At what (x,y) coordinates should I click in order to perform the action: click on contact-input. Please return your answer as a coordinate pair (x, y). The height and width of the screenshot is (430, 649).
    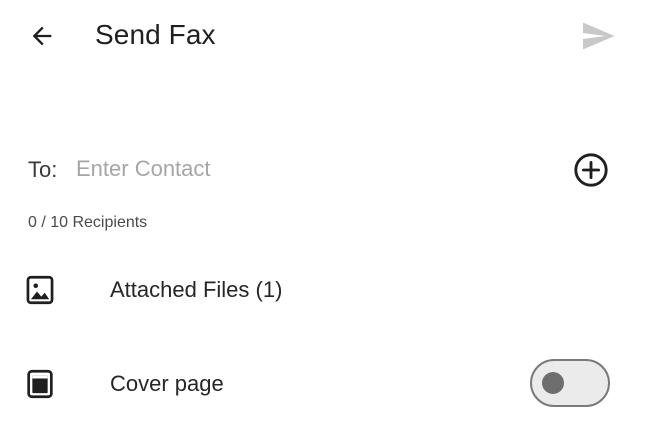
    Looking at the image, I should click on (311, 169).